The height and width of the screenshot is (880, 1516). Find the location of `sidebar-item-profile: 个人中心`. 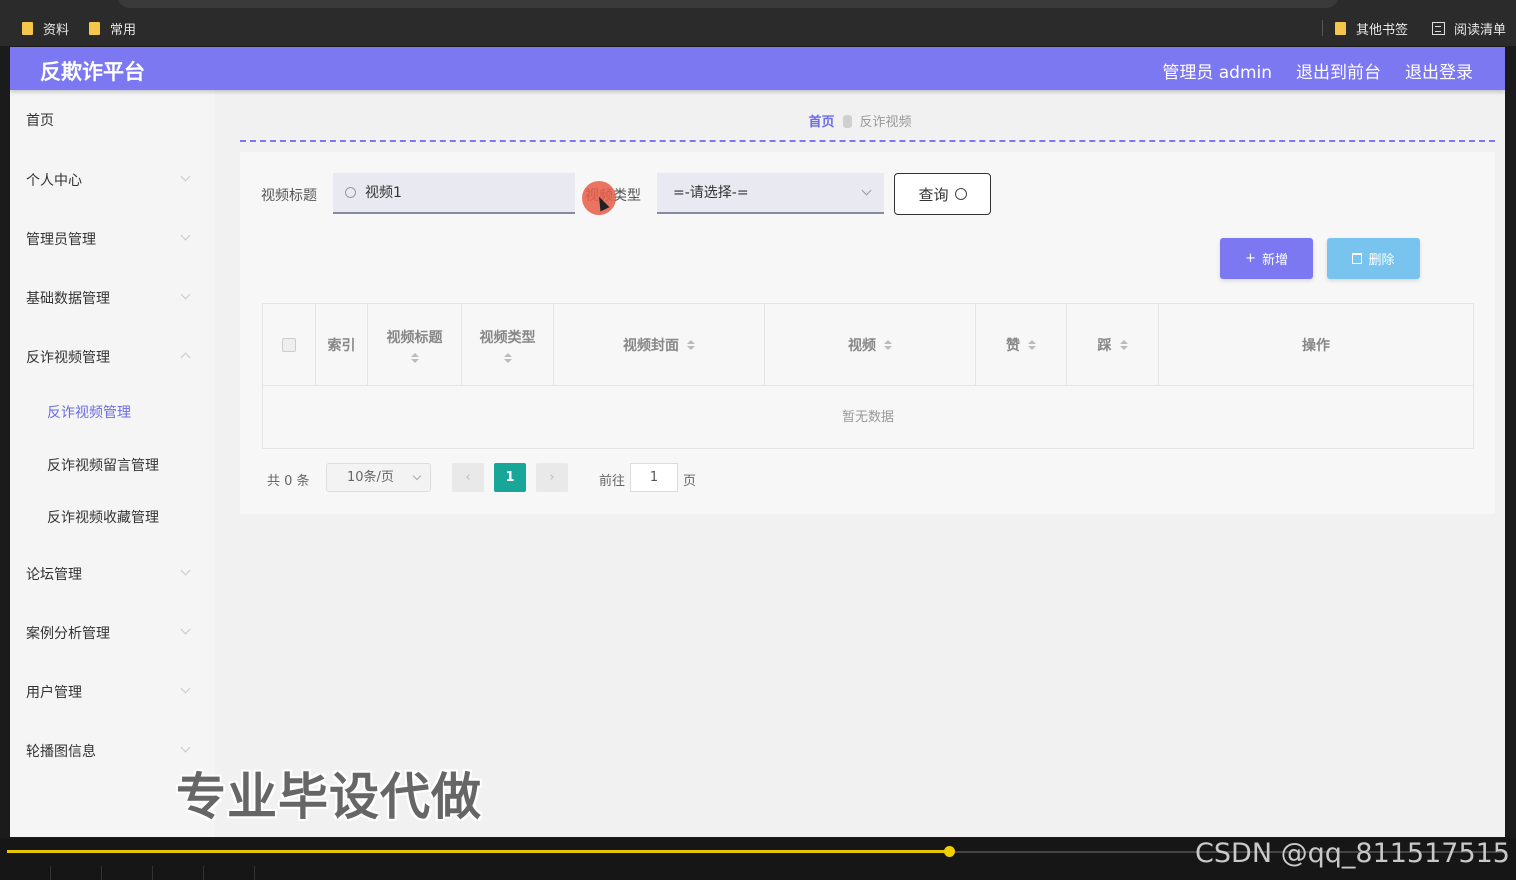

sidebar-item-profile: 个人中心 is located at coordinates (54, 180).